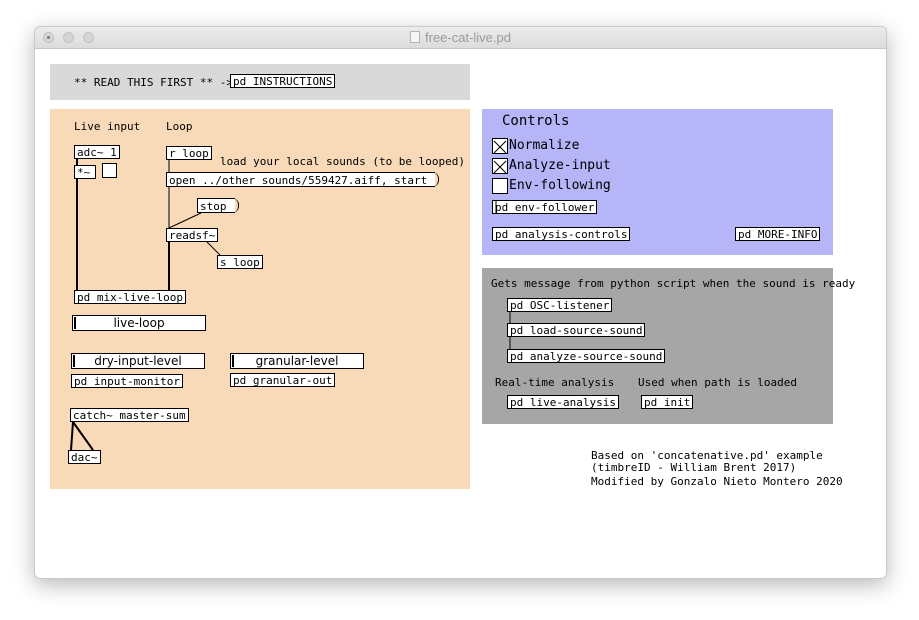 This screenshot has height=620, width=919. I want to click on window-title: free-cat-live.pd, so click(460, 37).